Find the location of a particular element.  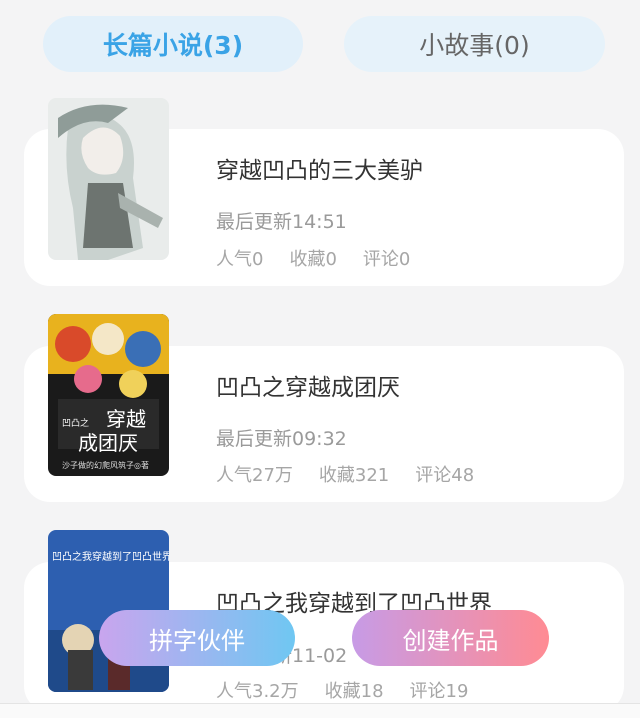

cover-illustration-anime-girl is located at coordinates (108, 179).